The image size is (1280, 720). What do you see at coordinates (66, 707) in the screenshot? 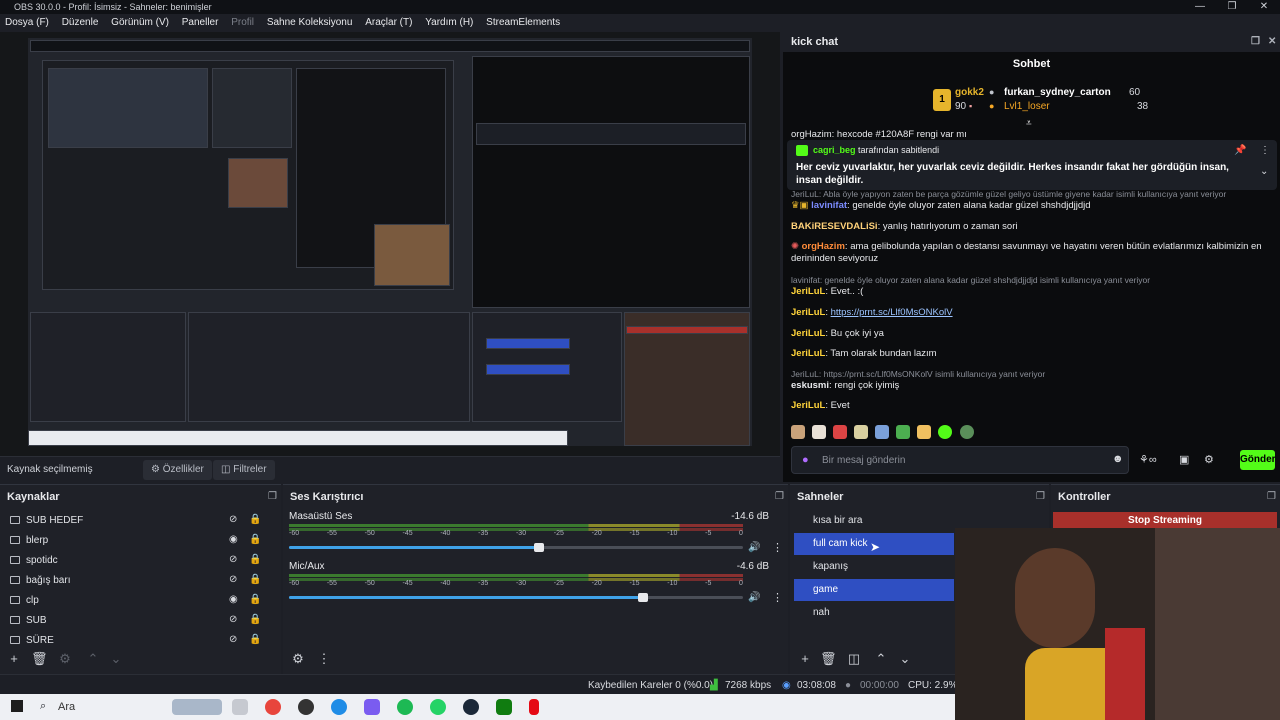
I see `taskbar-search: Ara` at bounding box center [66, 707].